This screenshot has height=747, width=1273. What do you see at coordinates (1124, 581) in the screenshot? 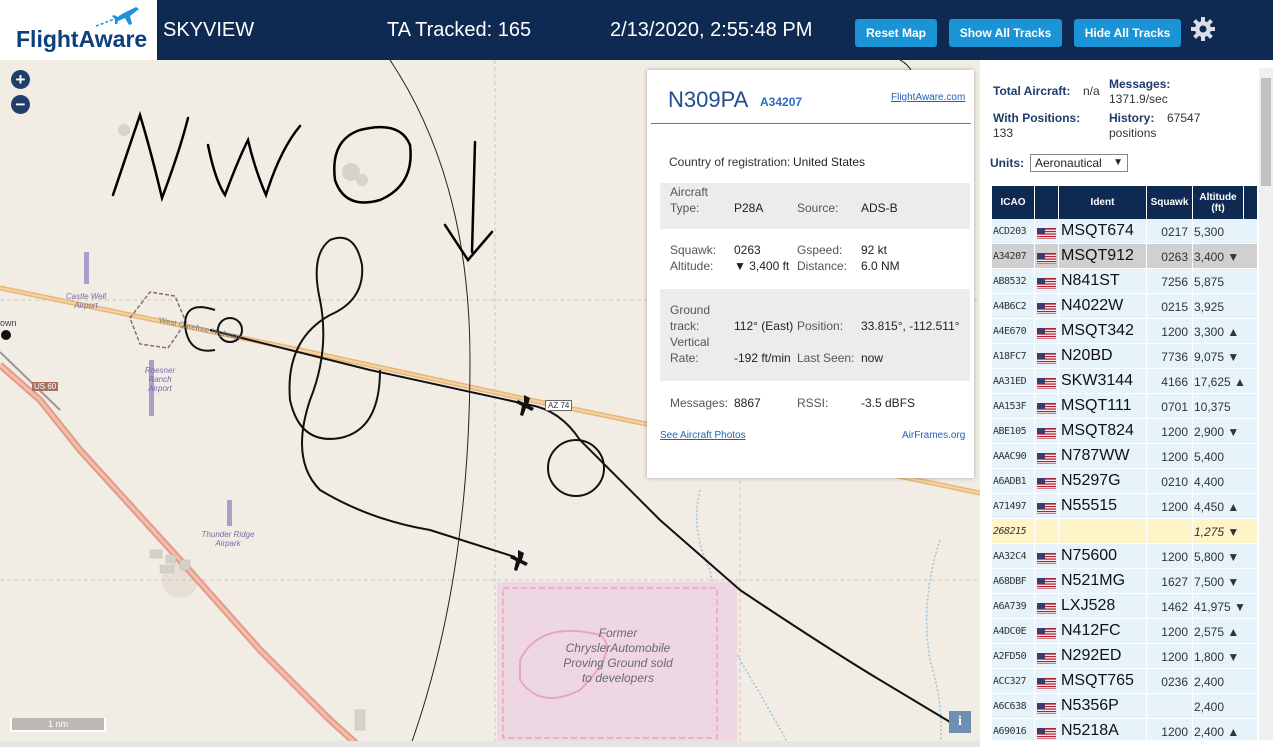
I see `table-row: A68DBF N521MG 1627 7,500 ▼` at bounding box center [1124, 581].